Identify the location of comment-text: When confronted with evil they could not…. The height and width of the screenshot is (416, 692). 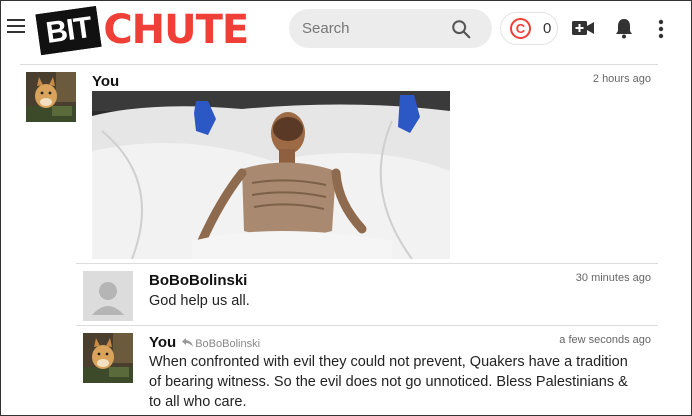
(388, 382).